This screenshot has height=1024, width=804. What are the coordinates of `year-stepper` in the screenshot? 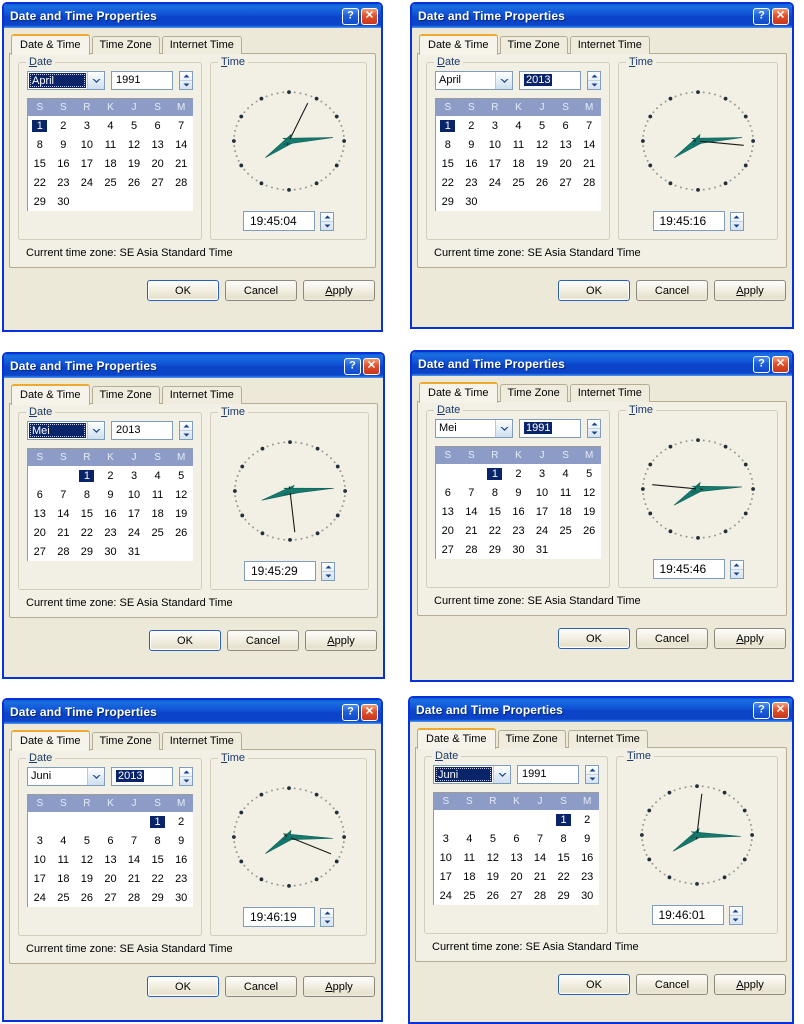 It's located at (186, 776).